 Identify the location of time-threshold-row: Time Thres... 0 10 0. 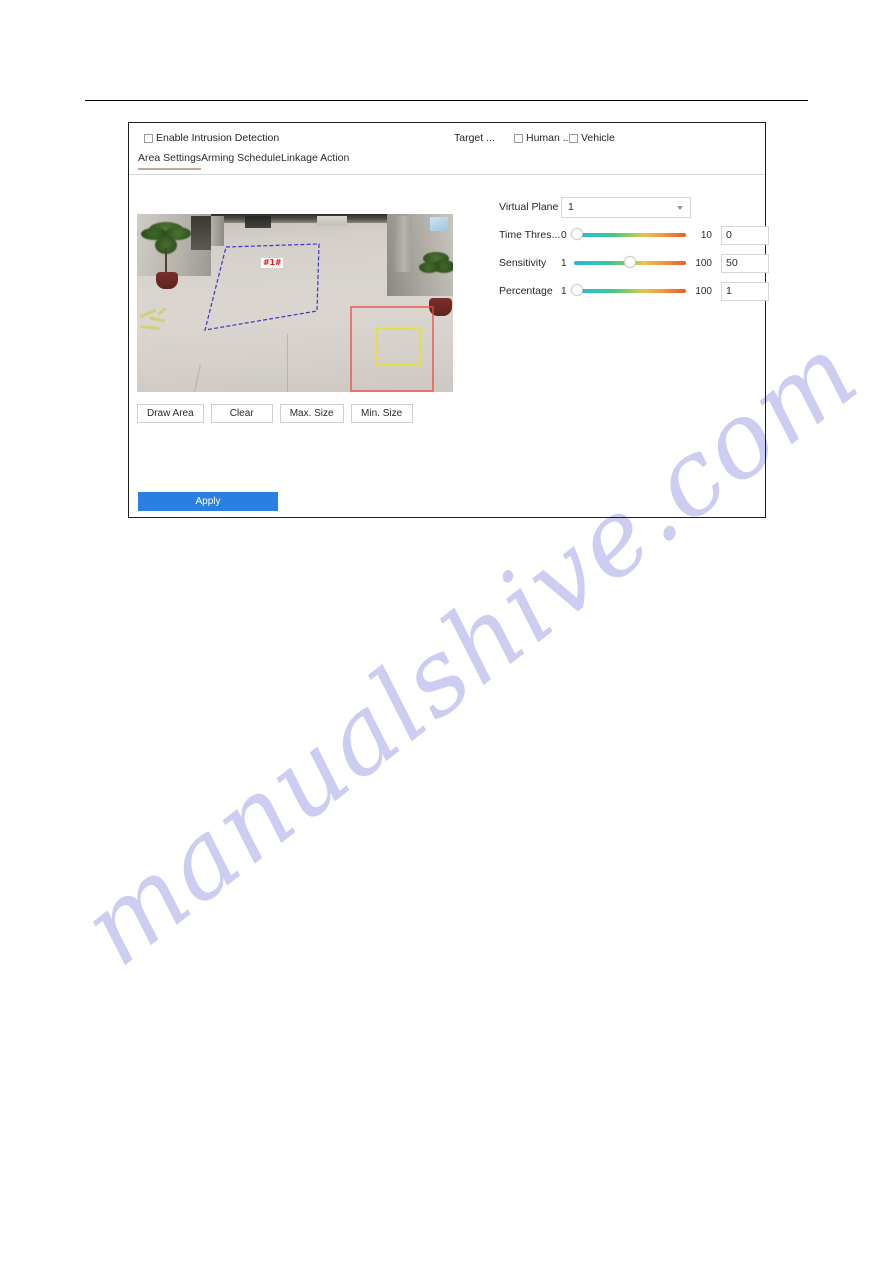
(634, 235).